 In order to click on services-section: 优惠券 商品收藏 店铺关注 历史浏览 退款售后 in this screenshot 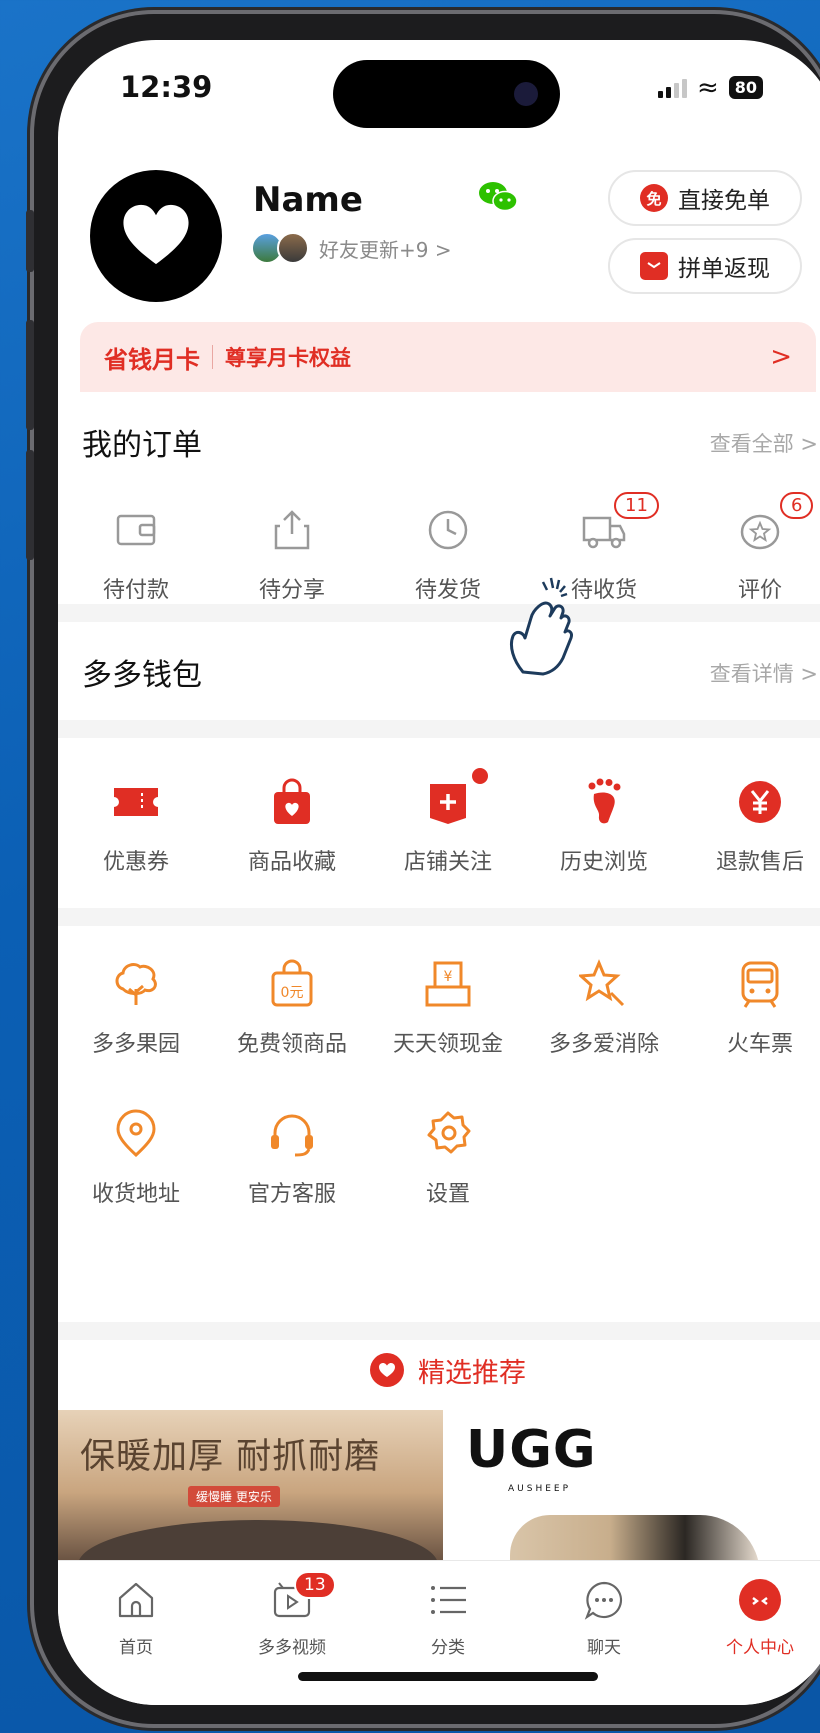, I will do `click(439, 823)`.